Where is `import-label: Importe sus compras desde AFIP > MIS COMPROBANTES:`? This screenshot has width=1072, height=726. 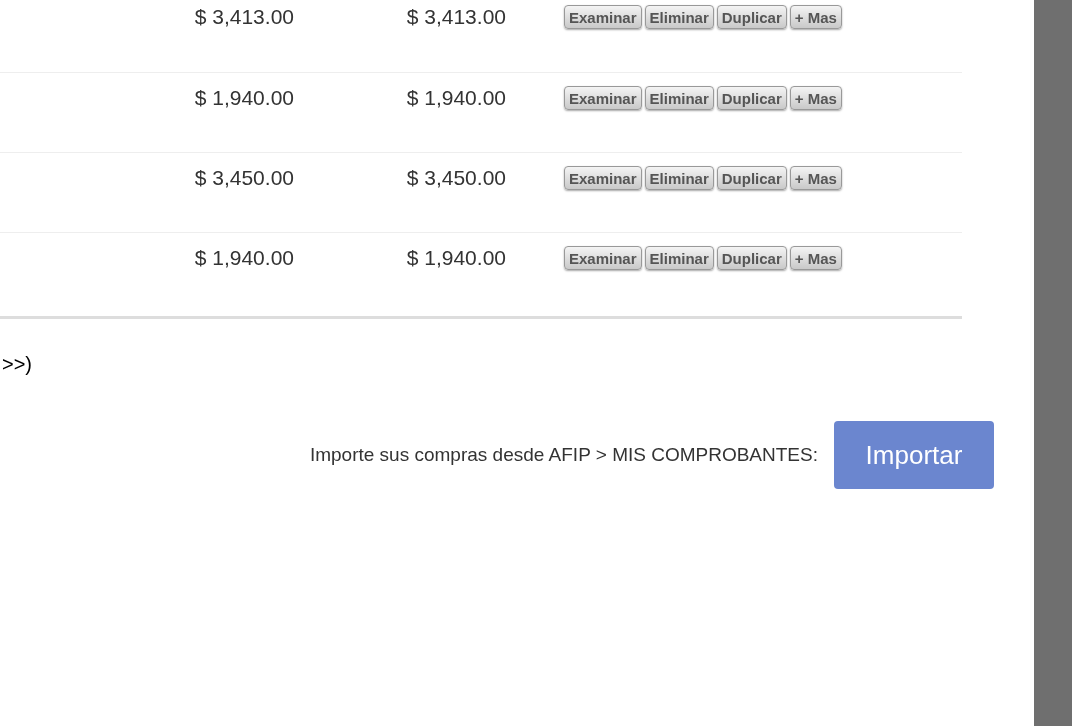 import-label: Importe sus compras desde AFIP > MIS COMPROBANTES: is located at coordinates (563, 454).